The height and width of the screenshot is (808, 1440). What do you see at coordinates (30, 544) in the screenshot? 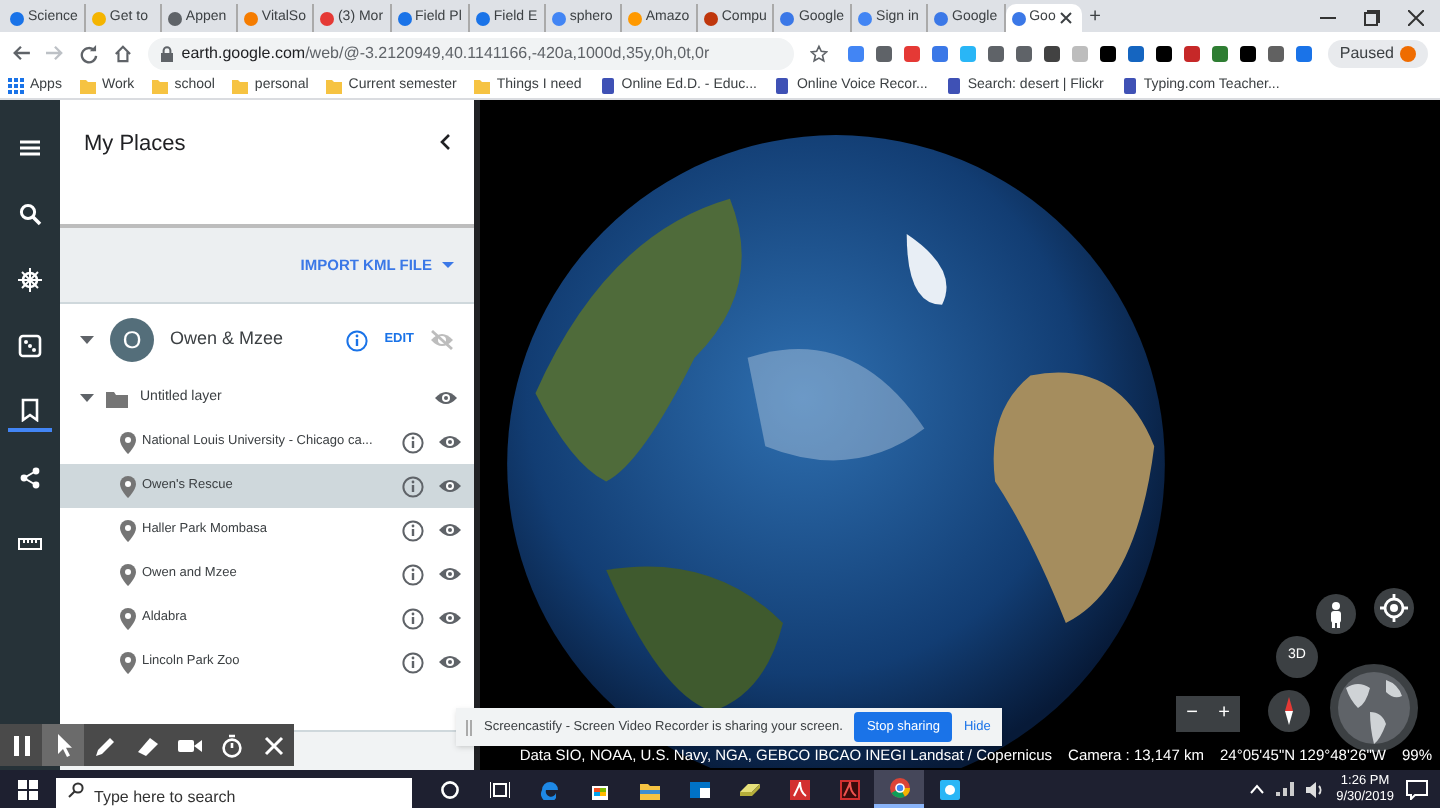
I see `ruler-icon` at bounding box center [30, 544].